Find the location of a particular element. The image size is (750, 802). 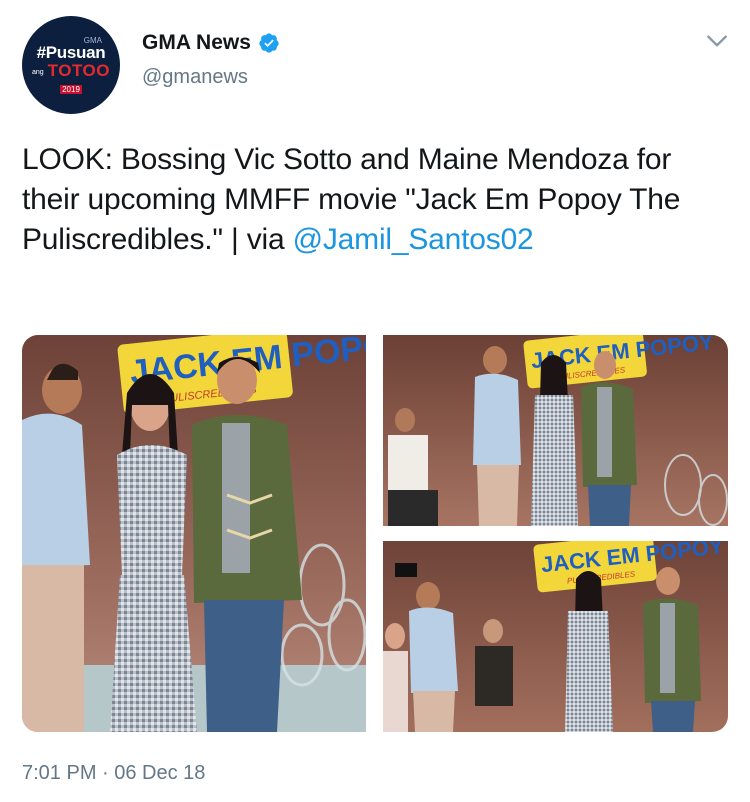

photo-2-image: JACK EM POPOY PULISCREDIBLES is located at coordinates (555, 430).